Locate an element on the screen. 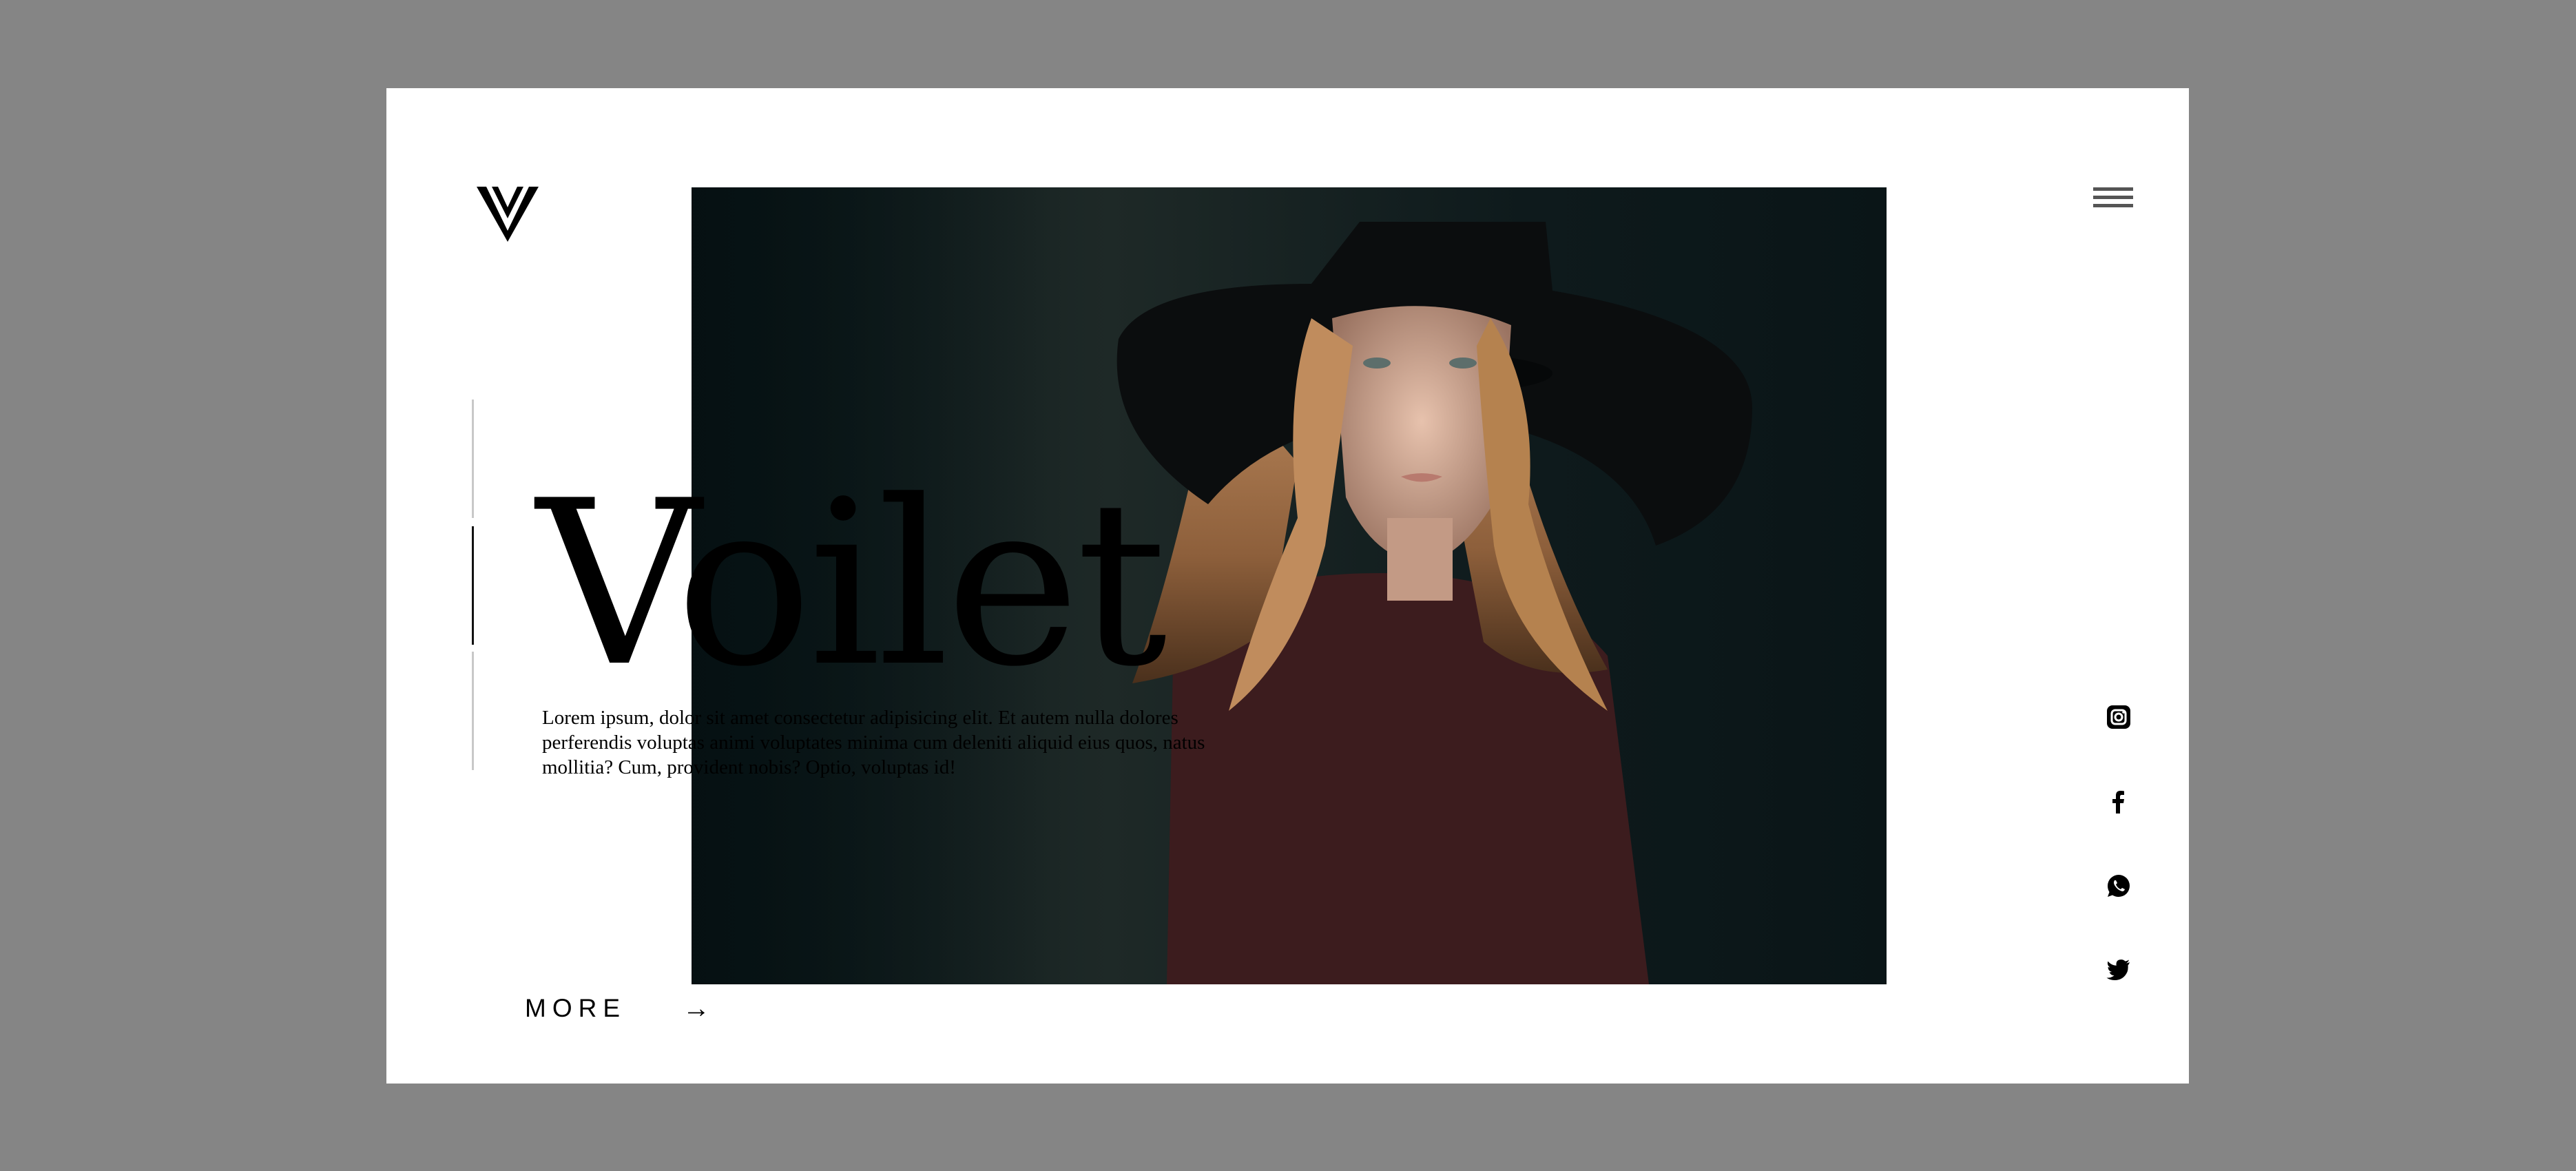  twitter-icon is located at coordinates (2118, 969).